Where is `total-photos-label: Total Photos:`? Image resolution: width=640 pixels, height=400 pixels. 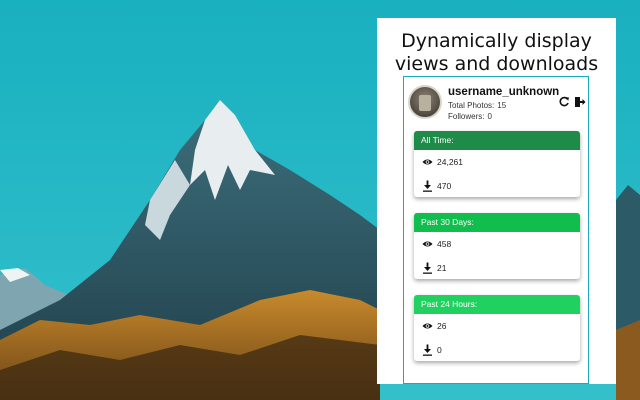 total-photos-label: Total Photos: is located at coordinates (471, 105).